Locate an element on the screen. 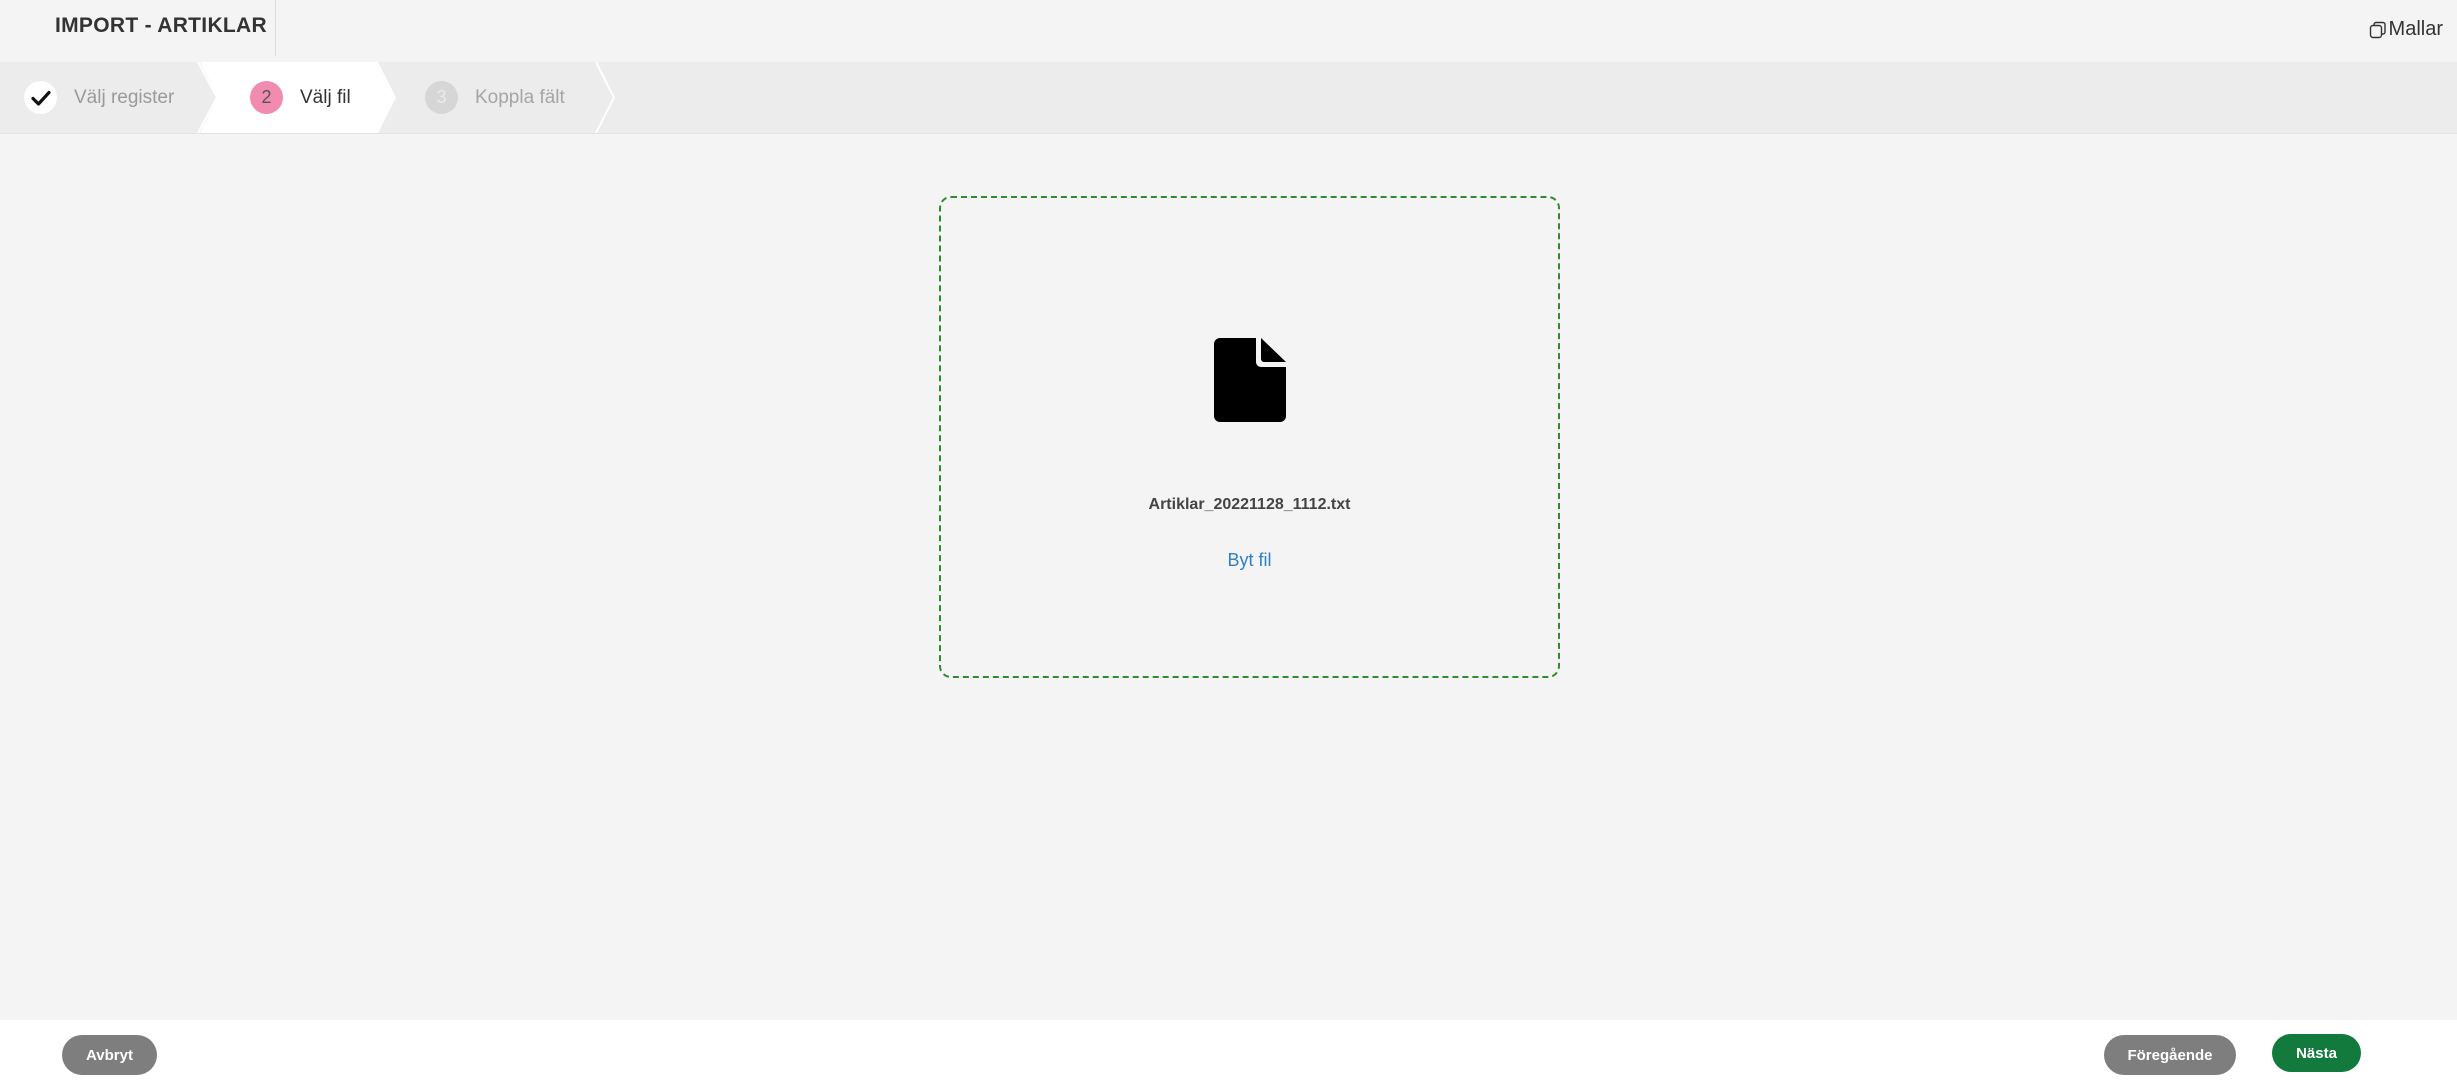  page-title: IMPORT - ARTIKLAR is located at coordinates (161, 25).